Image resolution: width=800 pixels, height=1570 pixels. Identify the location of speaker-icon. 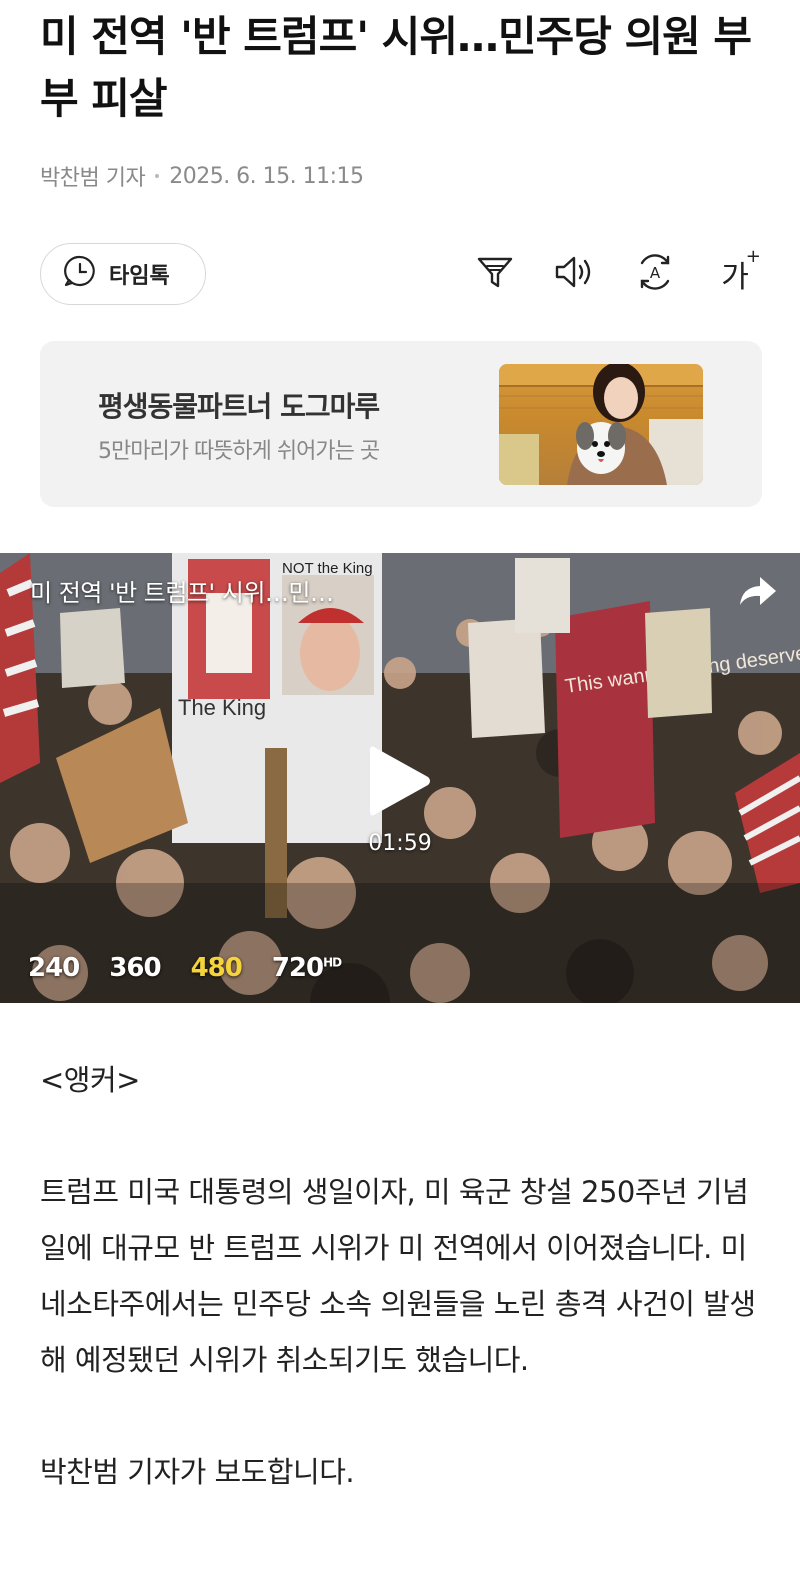
(575, 274).